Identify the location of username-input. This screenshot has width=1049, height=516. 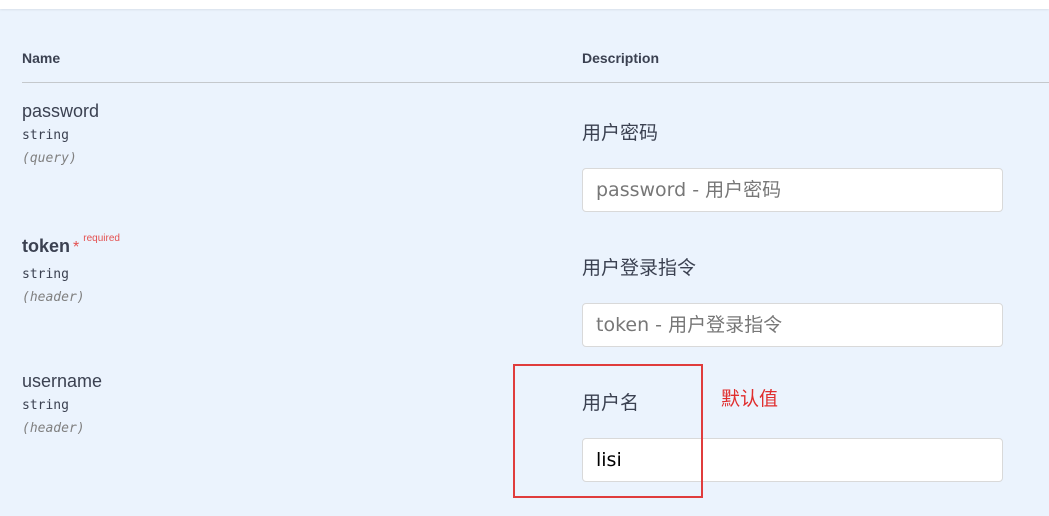
(792, 460).